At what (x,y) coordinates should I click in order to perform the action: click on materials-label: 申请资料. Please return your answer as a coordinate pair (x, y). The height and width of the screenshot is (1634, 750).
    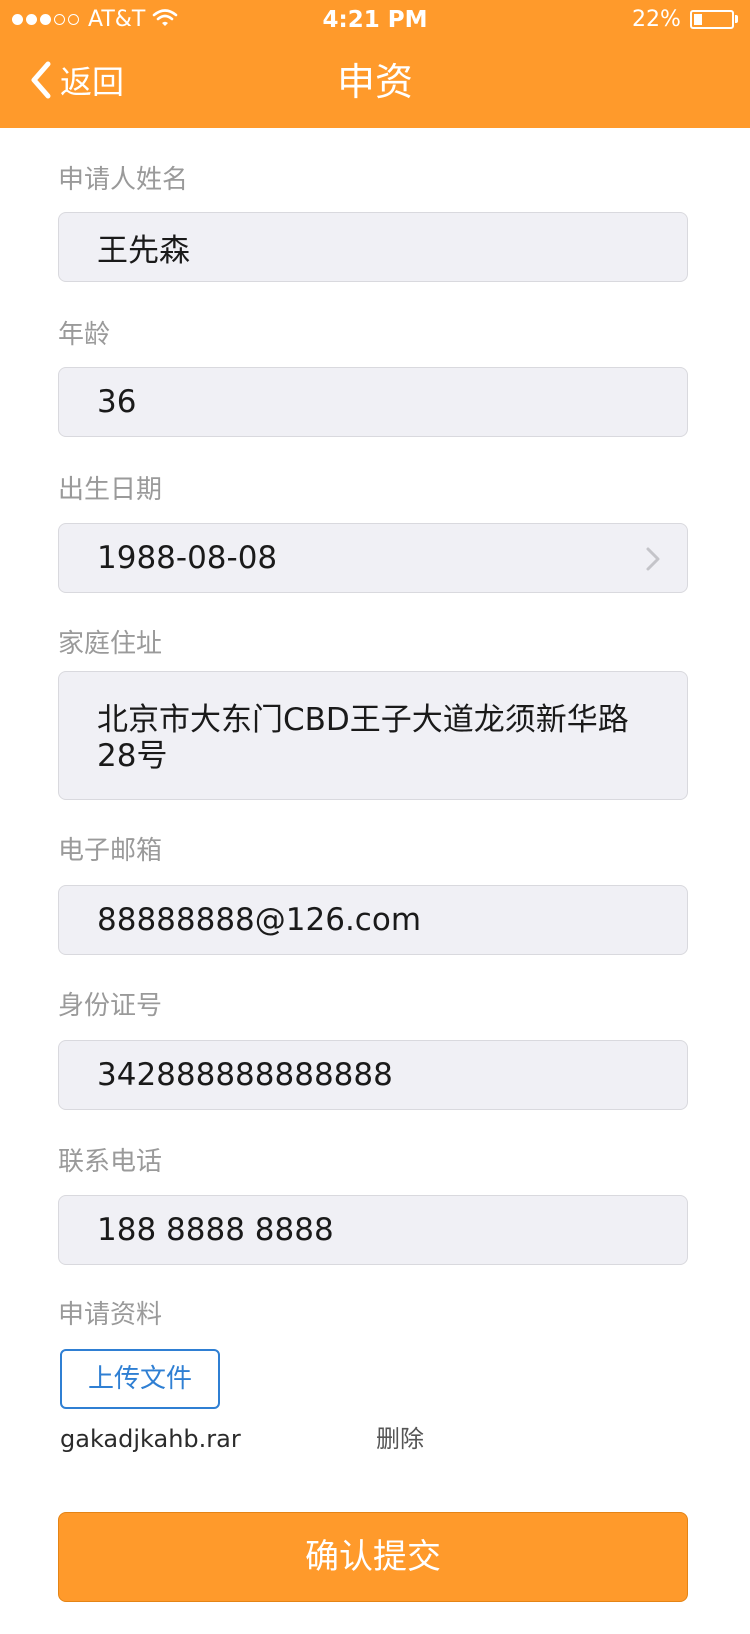
    Looking at the image, I should click on (110, 1315).